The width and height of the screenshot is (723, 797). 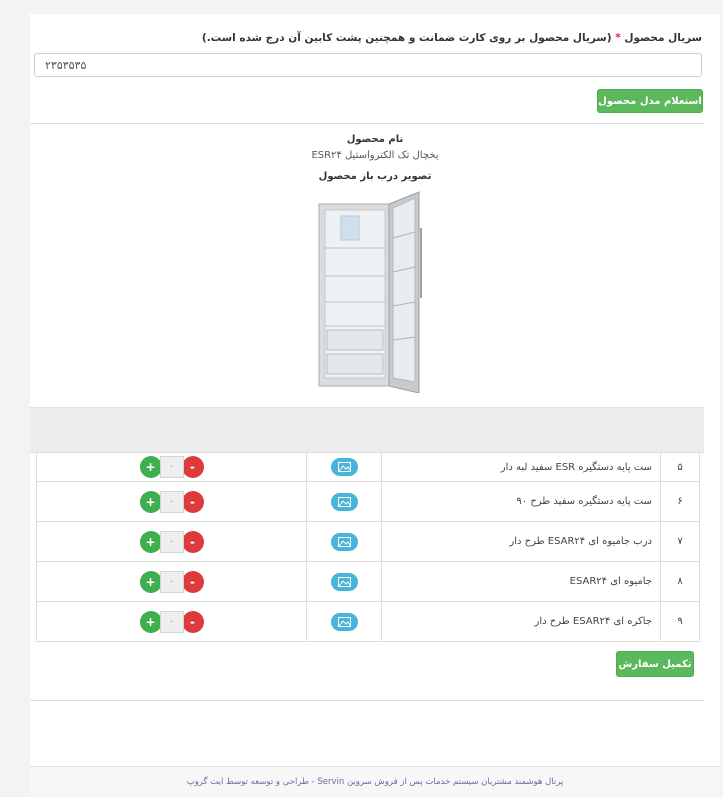 I want to click on required-mark: *, so click(x=618, y=38).